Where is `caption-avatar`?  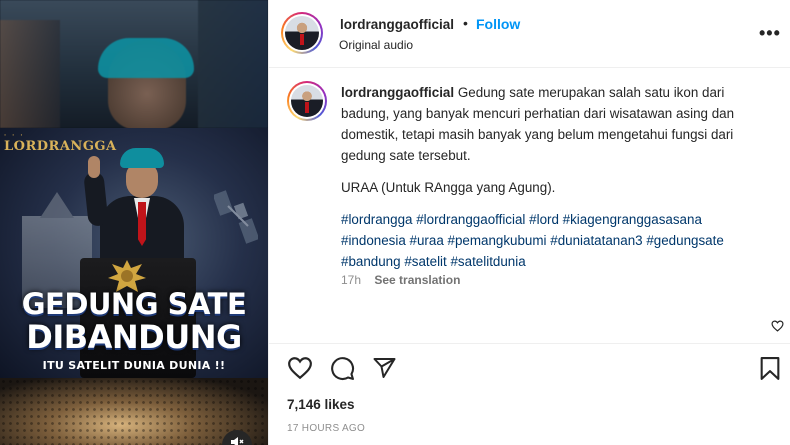 caption-avatar is located at coordinates (307, 101).